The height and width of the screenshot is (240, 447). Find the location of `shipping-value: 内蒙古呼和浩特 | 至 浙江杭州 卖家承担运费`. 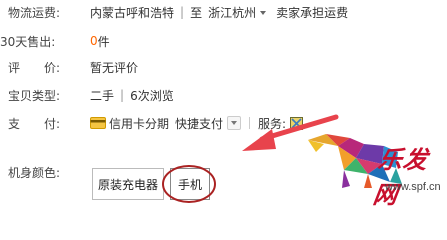

shipping-value: 内蒙古呼和浩特 | 至 浙江杭州 卖家承担运费 is located at coordinates (219, 12).